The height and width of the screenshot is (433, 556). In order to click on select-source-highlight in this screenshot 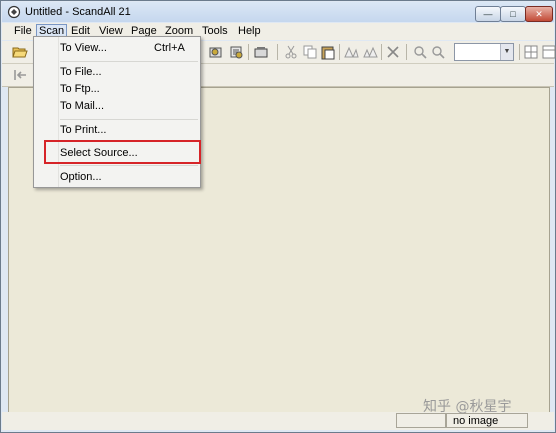, I will do `click(122, 152)`.